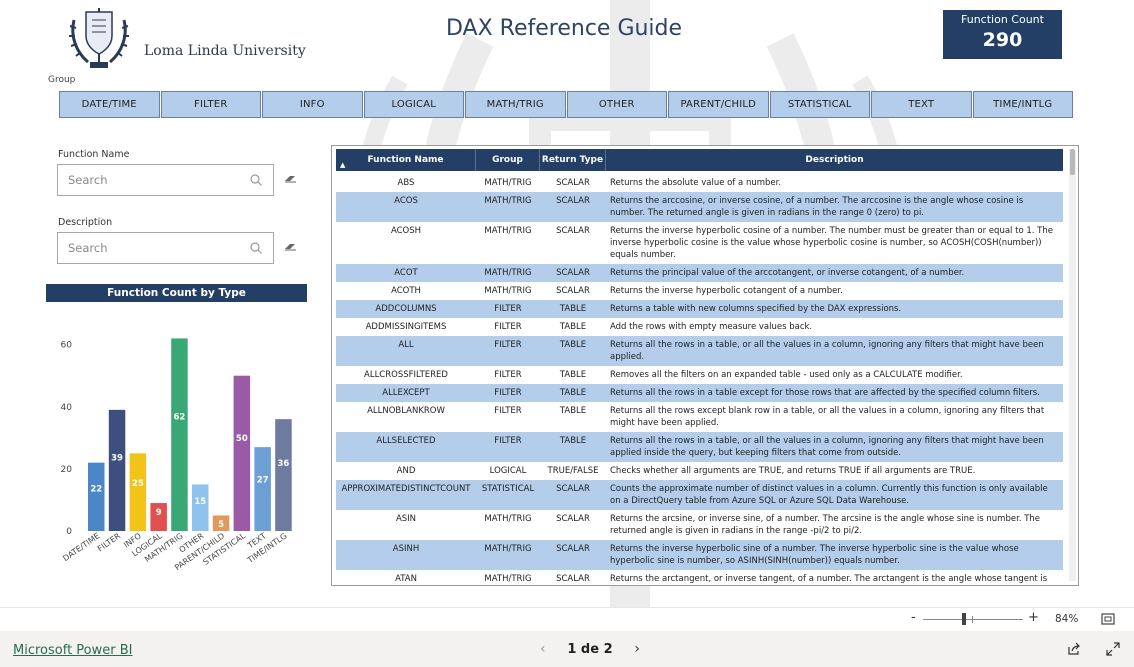  What do you see at coordinates (406, 411) in the screenshot?
I see `cell-function-name: ALLNOBLANKROW` at bounding box center [406, 411].